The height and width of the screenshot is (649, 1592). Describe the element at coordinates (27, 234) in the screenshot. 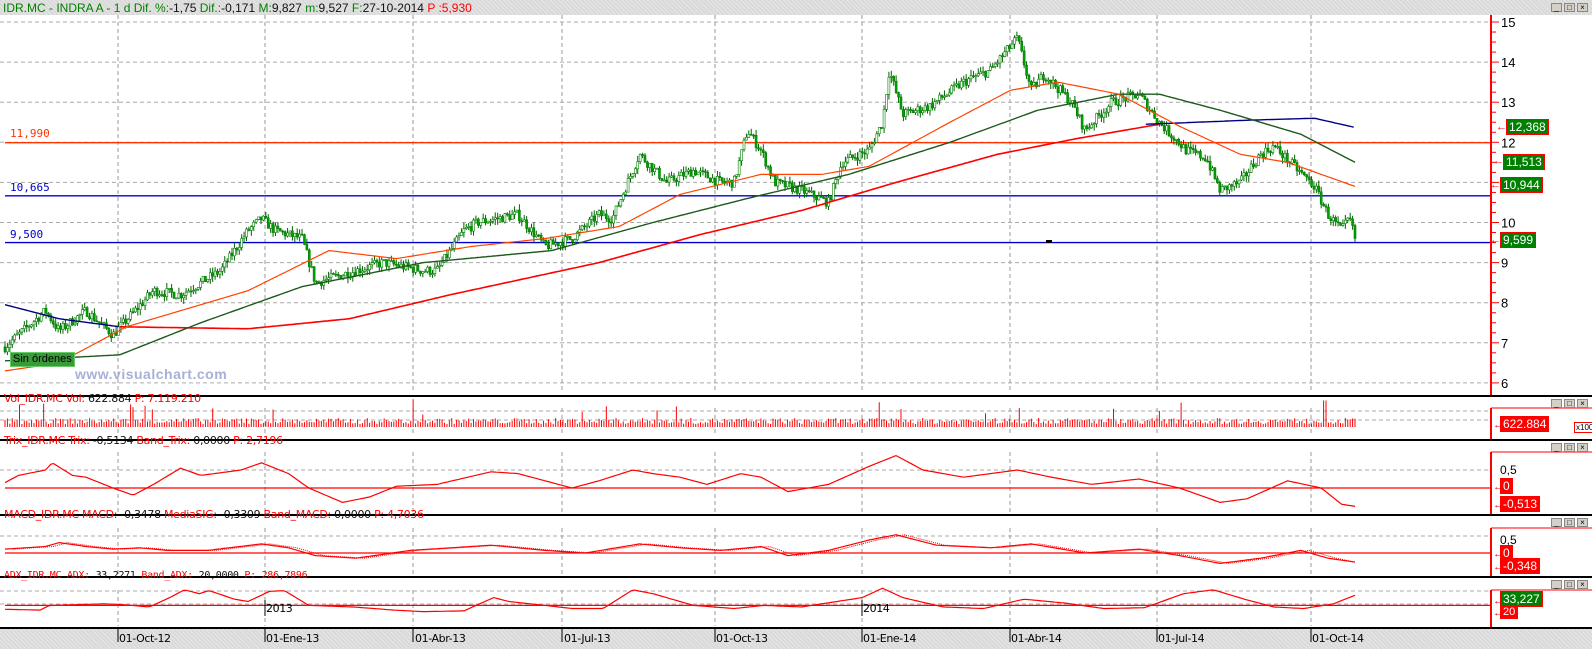

I see `level-label: 9,500` at that location.